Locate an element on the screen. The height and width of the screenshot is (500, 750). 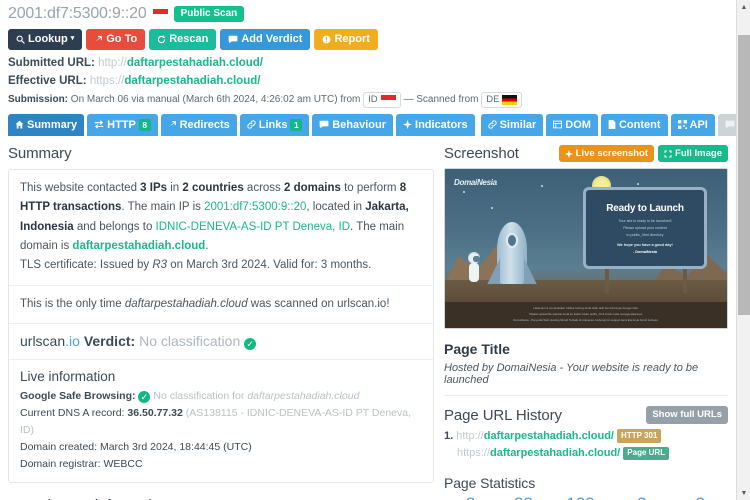
scanned-country-code: DE is located at coordinates (493, 99).